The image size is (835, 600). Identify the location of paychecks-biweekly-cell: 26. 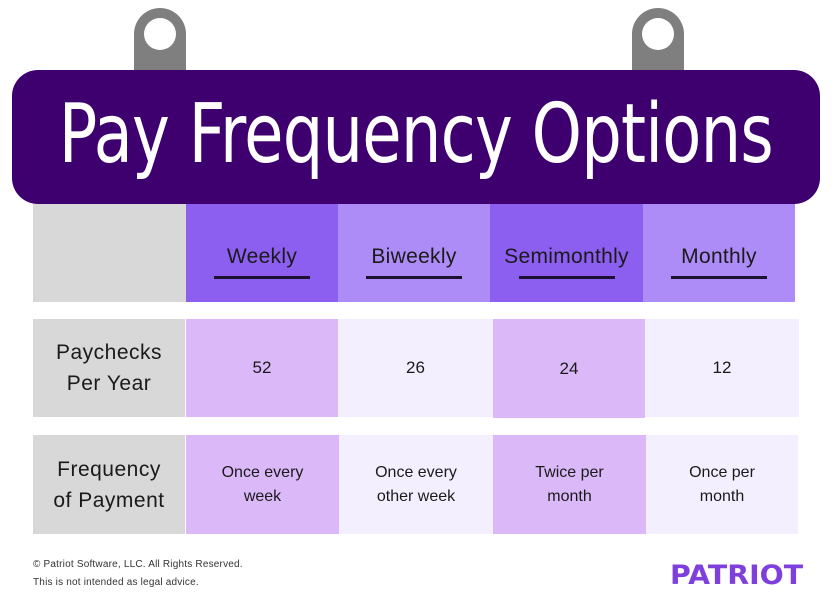
(415, 368).